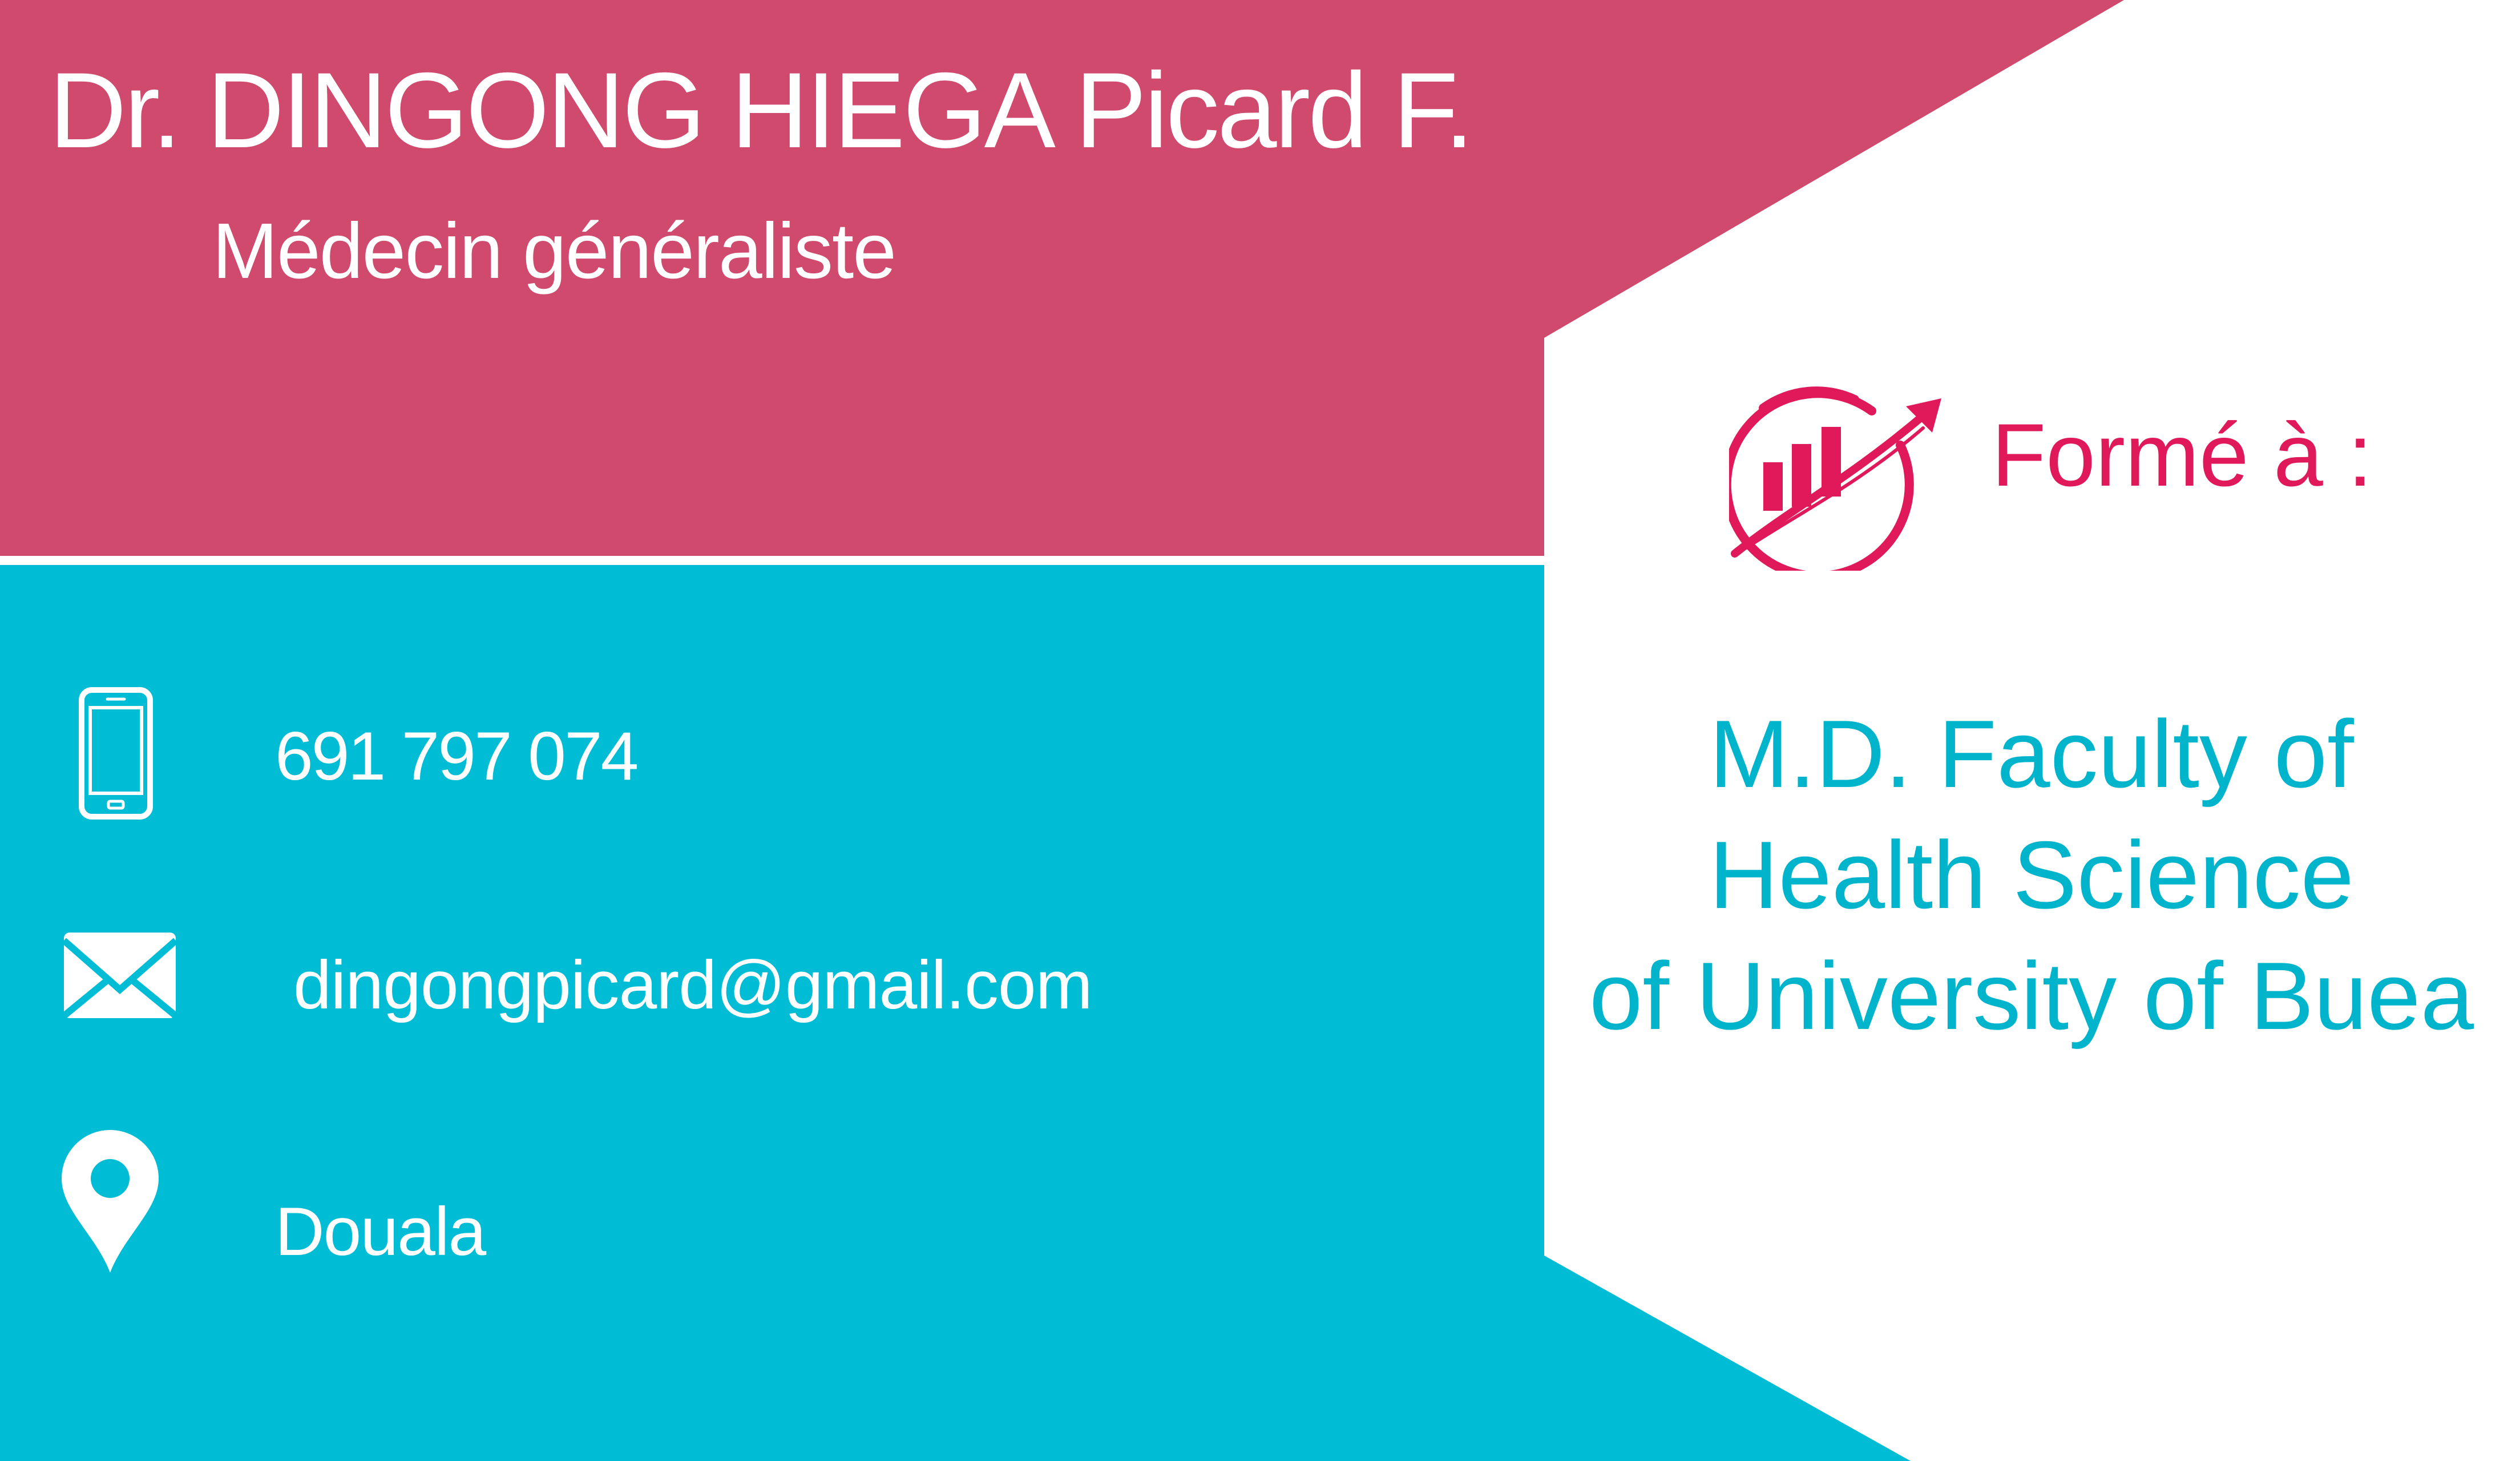 The image size is (2520, 1461). I want to click on doctor-name: Dr. DINGONG HIEGA Picard F., so click(761, 110).